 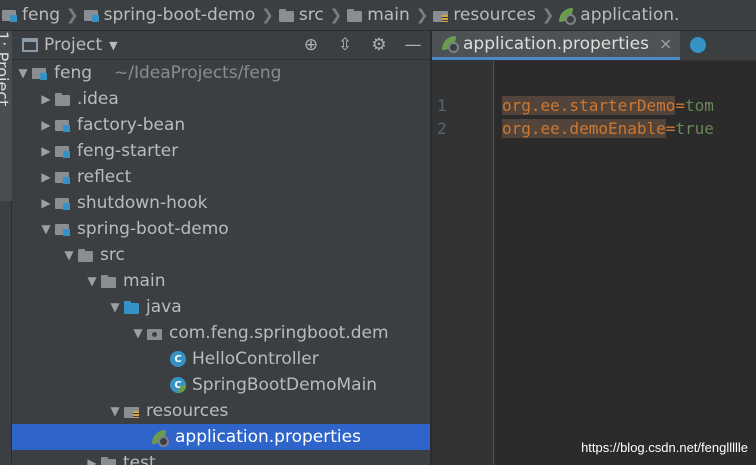 What do you see at coordinates (221, 457) in the screenshot?
I see `tree-item-test: ▶ test` at bounding box center [221, 457].